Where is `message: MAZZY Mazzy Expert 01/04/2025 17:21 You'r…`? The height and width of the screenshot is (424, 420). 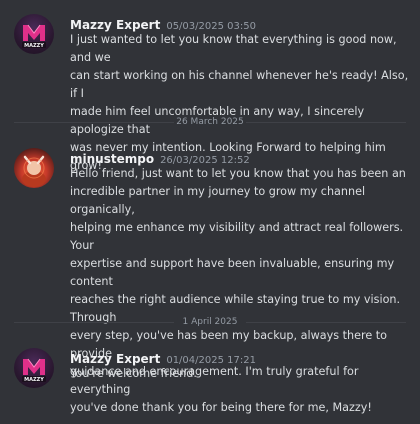 message: MAZZY Mazzy Expert 01/04/2025 17:21 You'r… is located at coordinates (210, 370).